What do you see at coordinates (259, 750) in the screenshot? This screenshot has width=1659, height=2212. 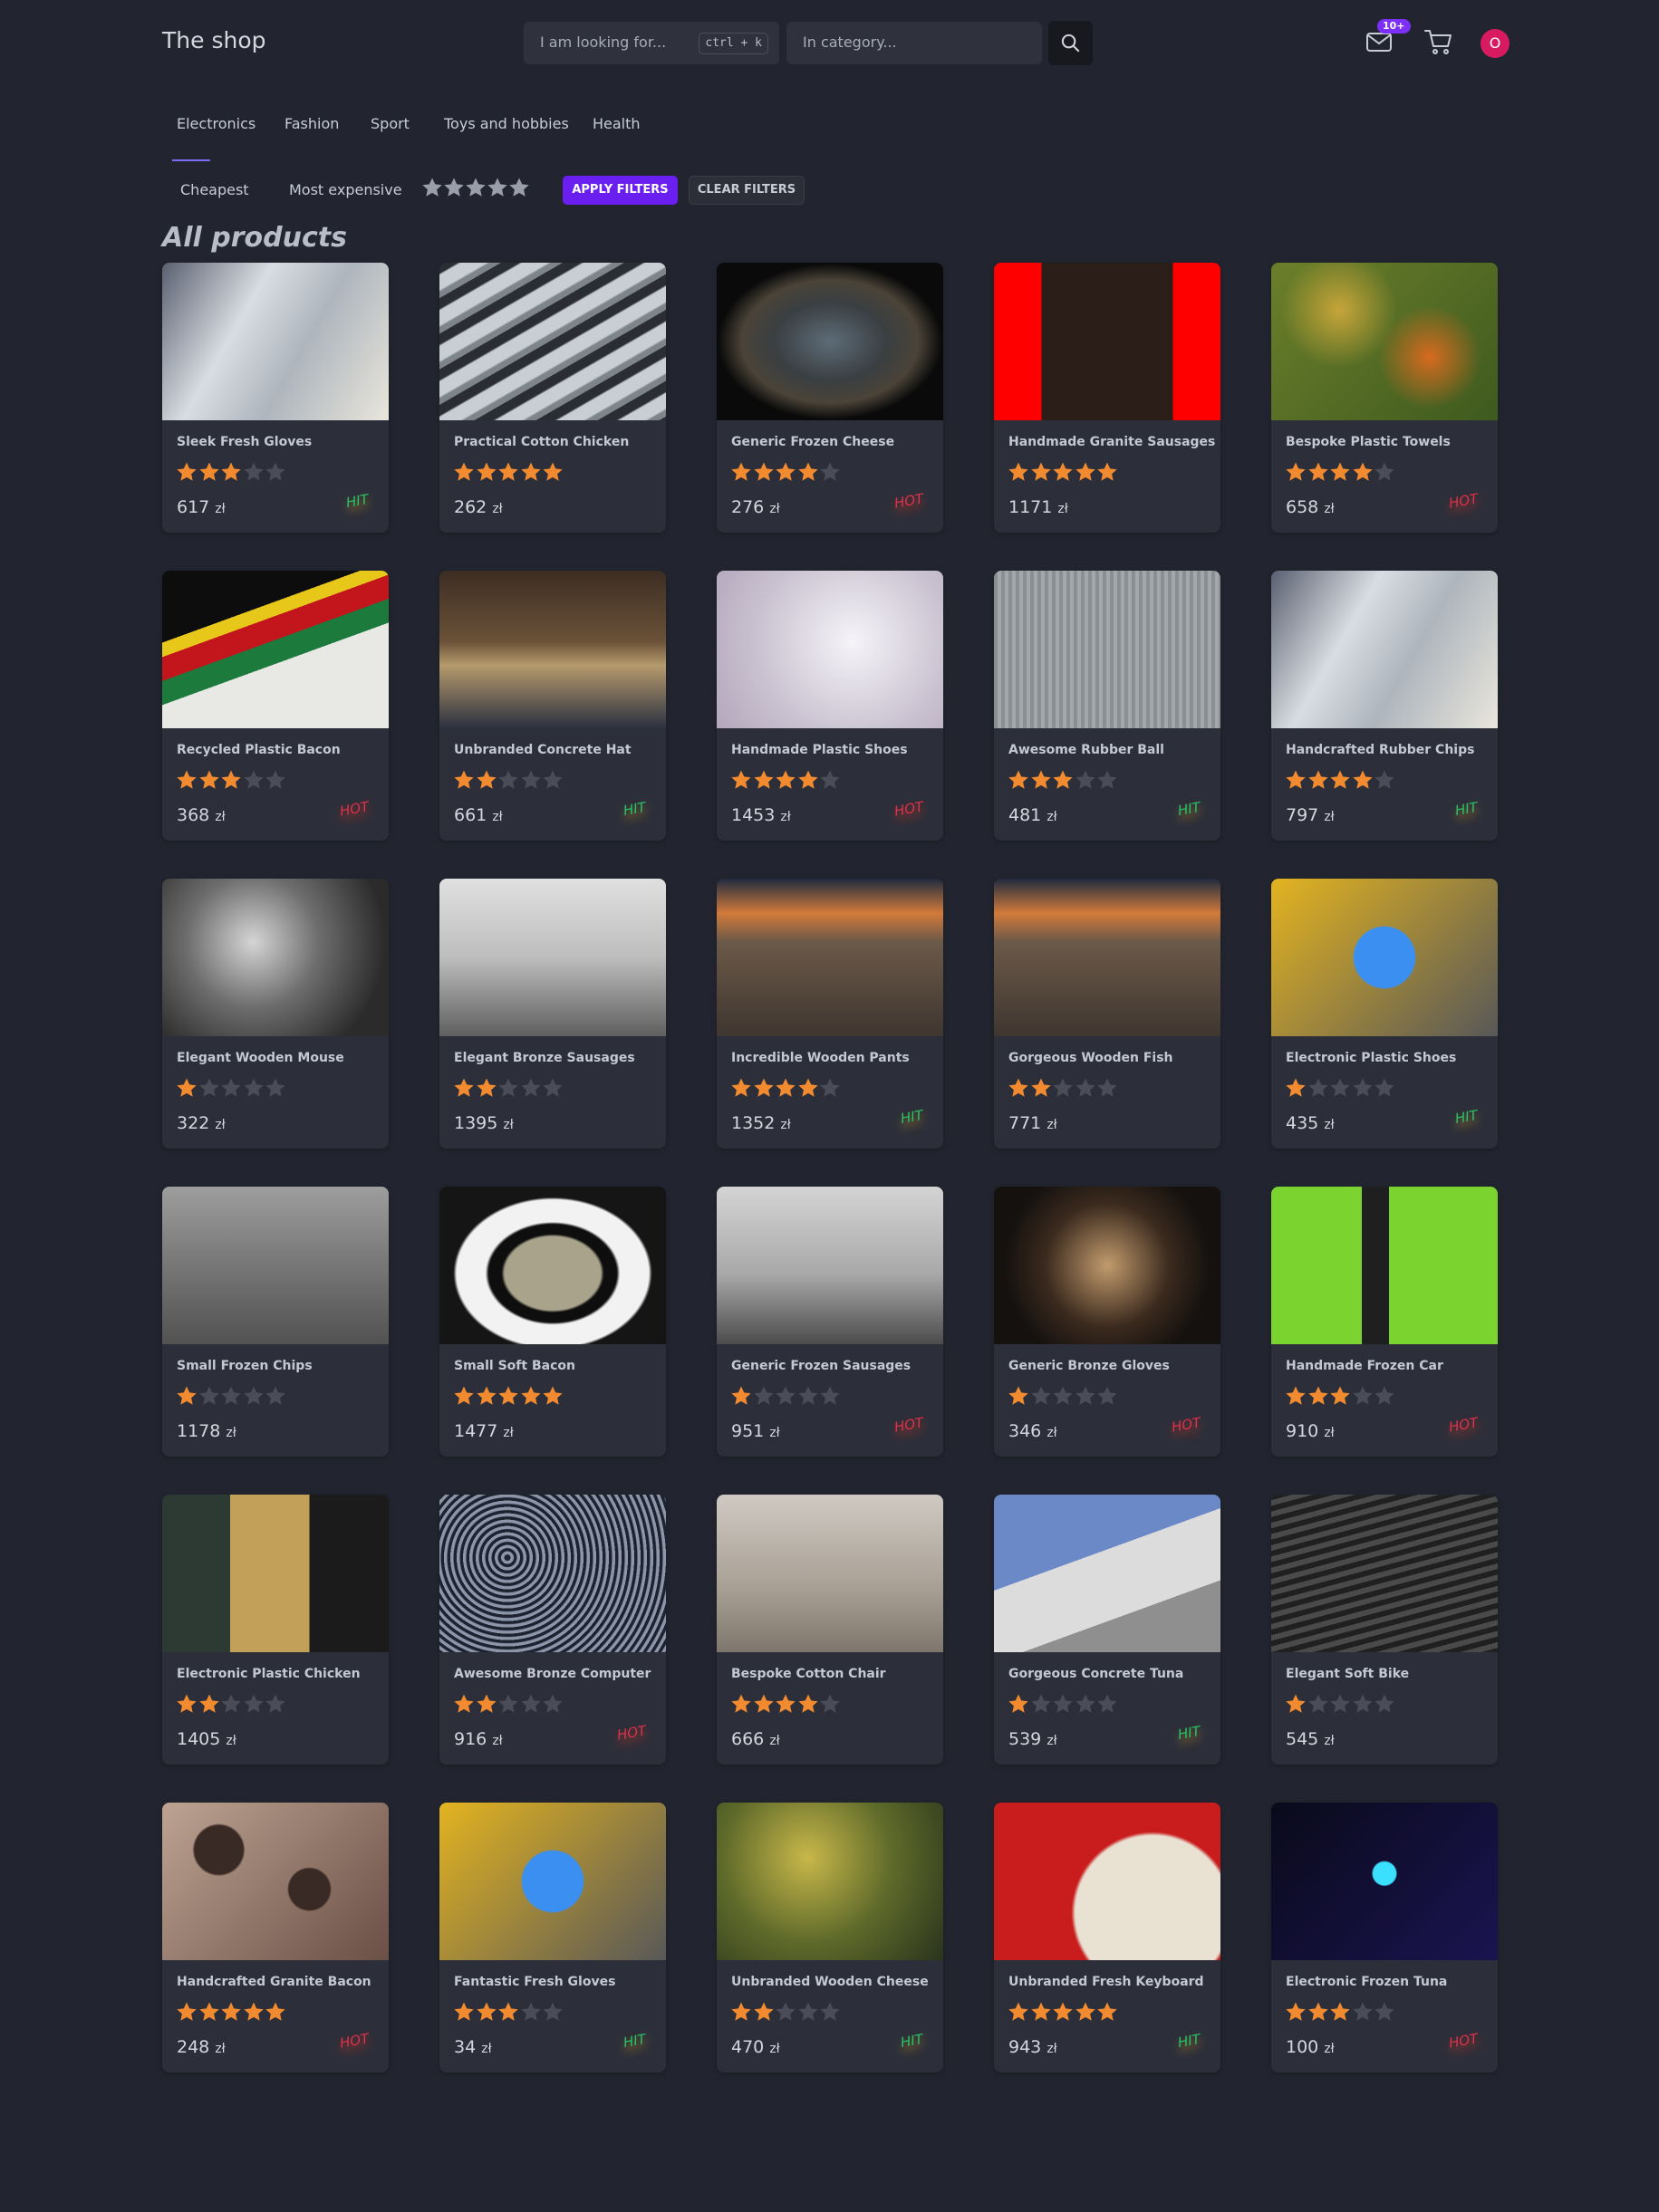 I see `product-name: Recycled Plastic Bacon` at bounding box center [259, 750].